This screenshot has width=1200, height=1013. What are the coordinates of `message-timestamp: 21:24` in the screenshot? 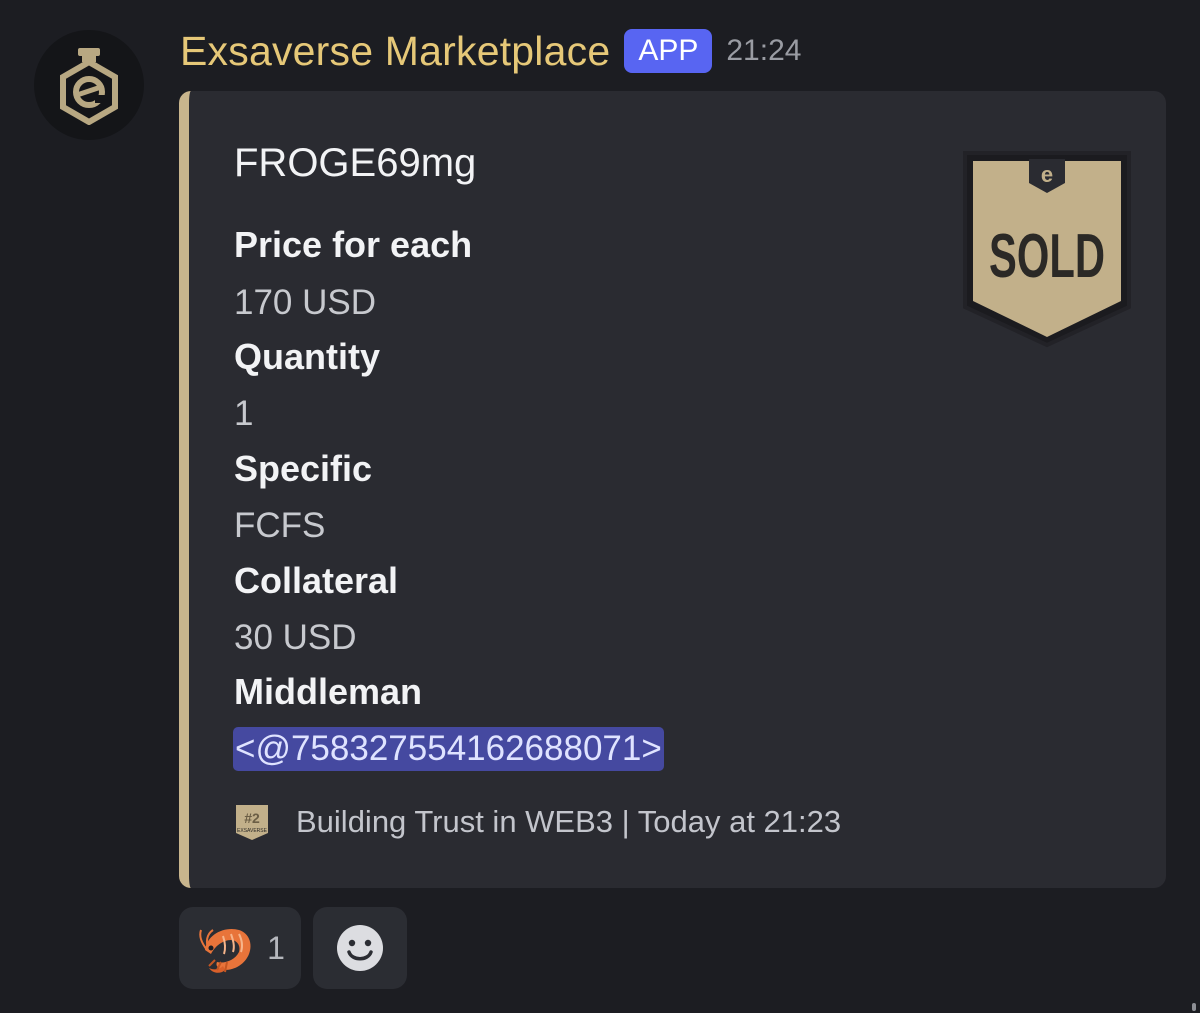 It's located at (763, 51).